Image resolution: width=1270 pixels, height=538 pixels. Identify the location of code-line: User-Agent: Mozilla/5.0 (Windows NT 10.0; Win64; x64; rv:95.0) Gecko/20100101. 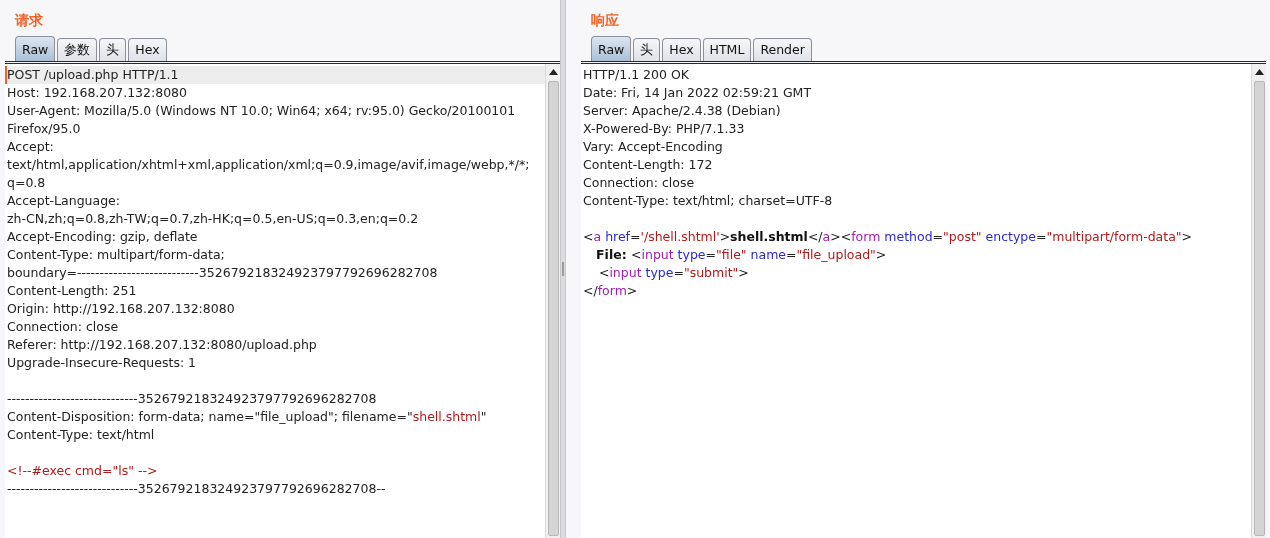
(261, 111).